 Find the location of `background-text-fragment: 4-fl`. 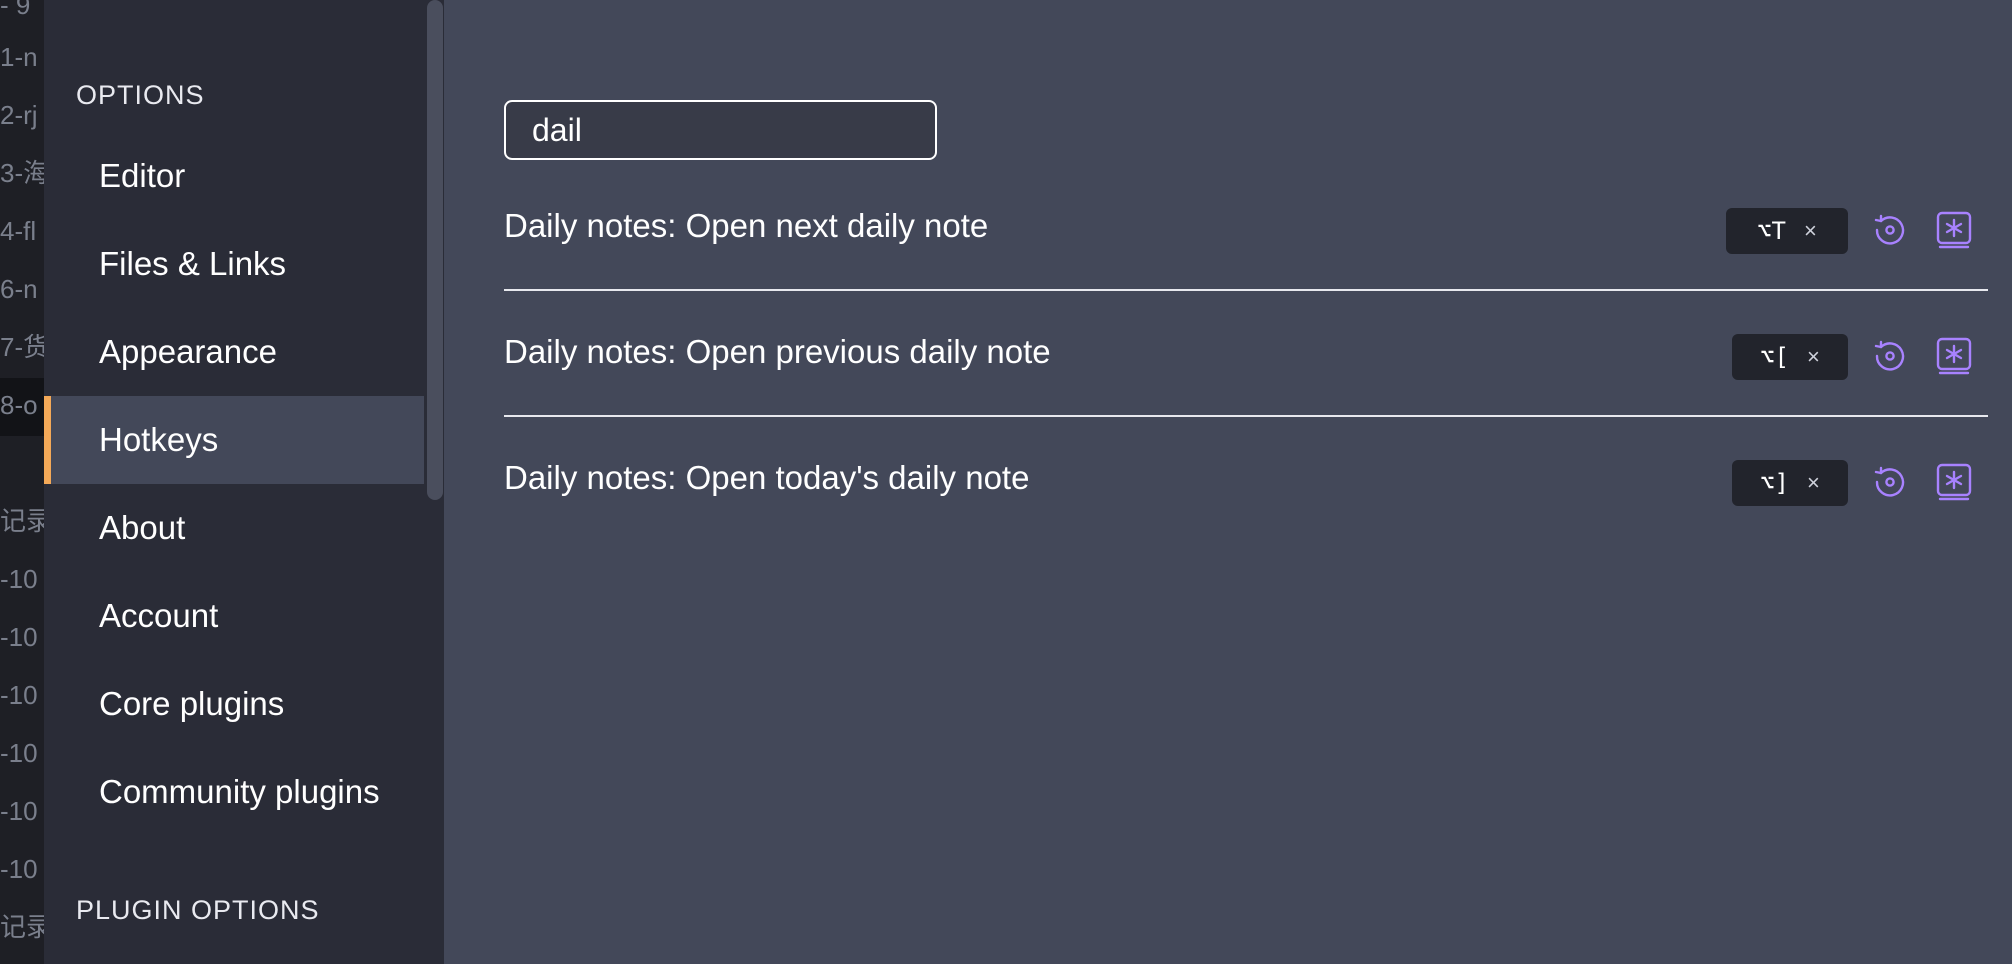

background-text-fragment: 4-fl is located at coordinates (18, 231).